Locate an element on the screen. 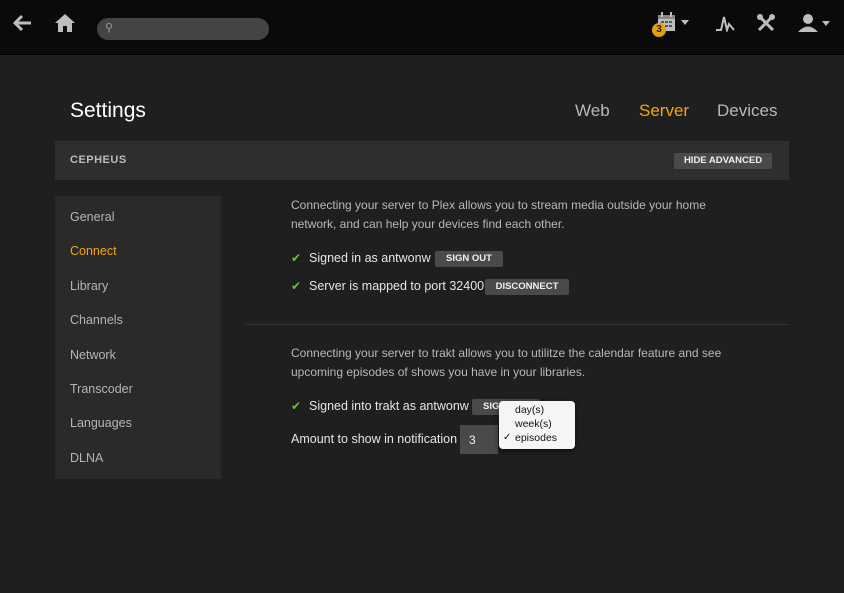 This screenshot has width=844, height=593. sidebar-item-library: Library is located at coordinates (89, 286).